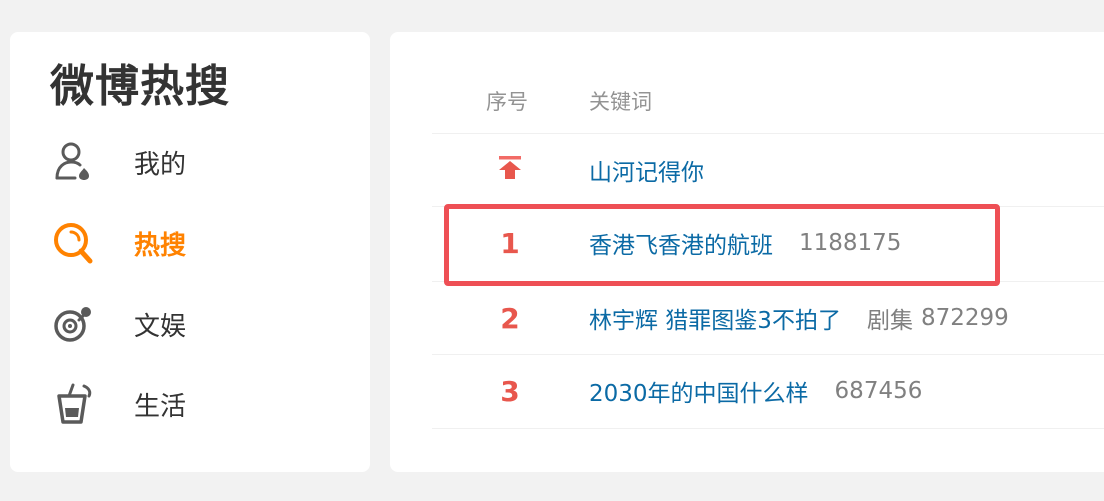 This screenshot has height=501, width=1104. Describe the element at coordinates (878, 391) in the screenshot. I see `heat-count: 687456` at that location.